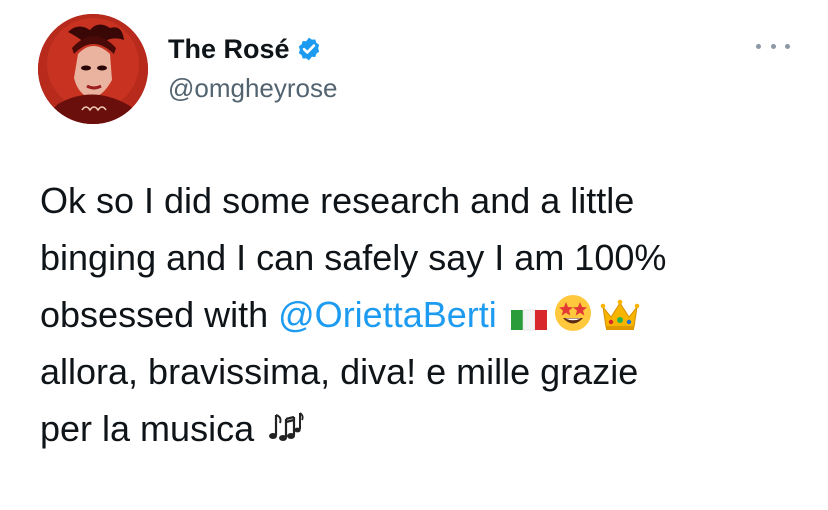 This screenshot has height=510, width=828. I want to click on tweet-line-5: per la musica, so click(425, 428).